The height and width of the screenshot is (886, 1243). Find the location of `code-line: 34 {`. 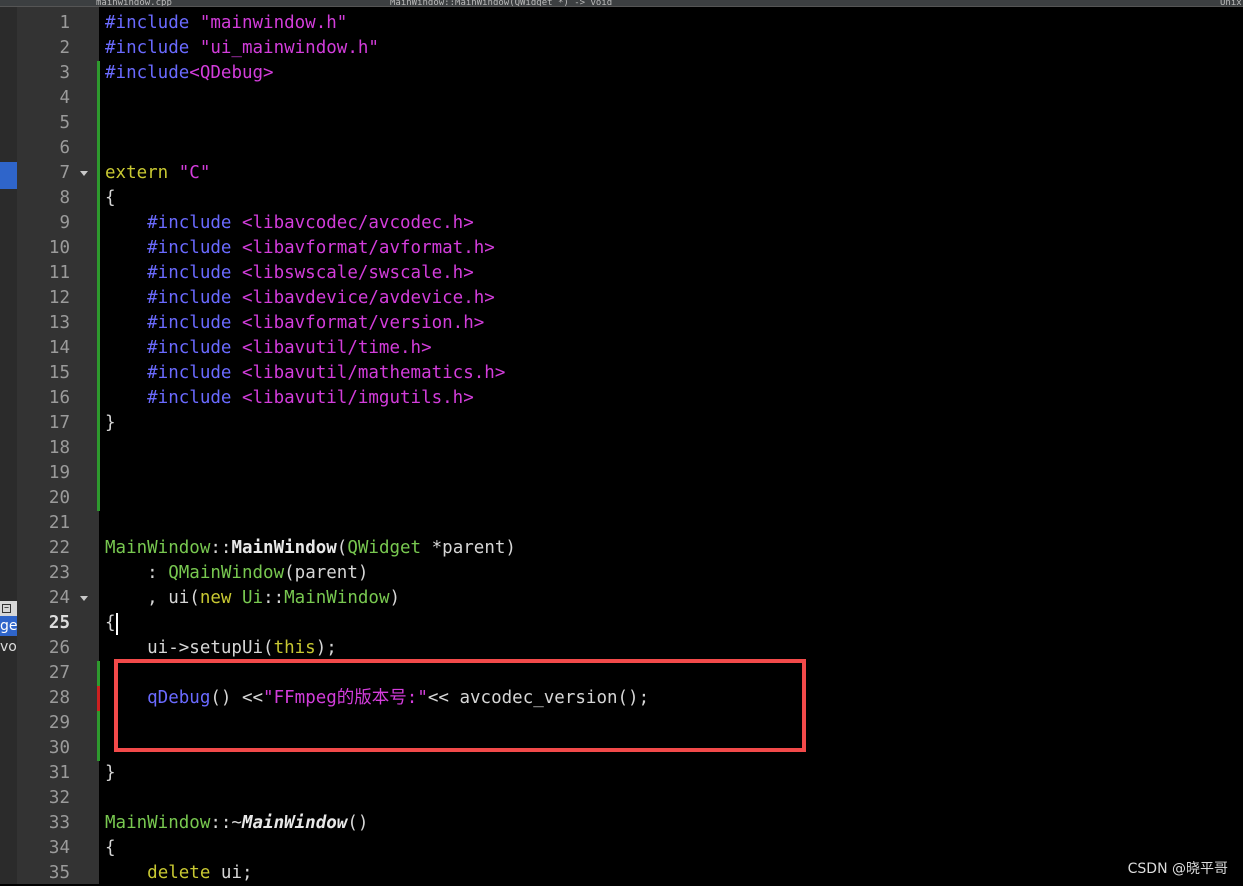

code-line: 34 { is located at coordinates (621, 848).